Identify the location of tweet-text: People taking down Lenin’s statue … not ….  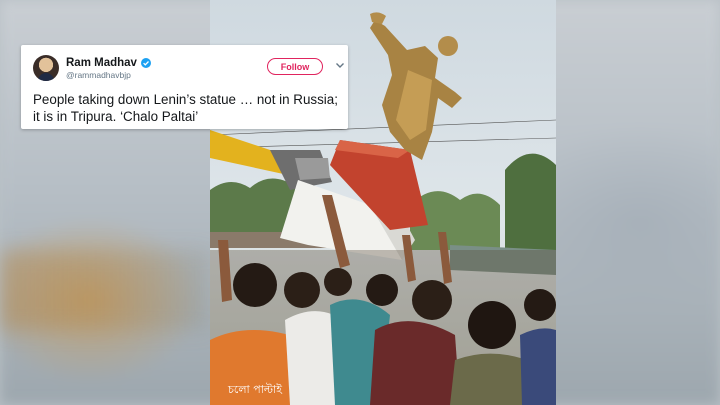
(185, 108).